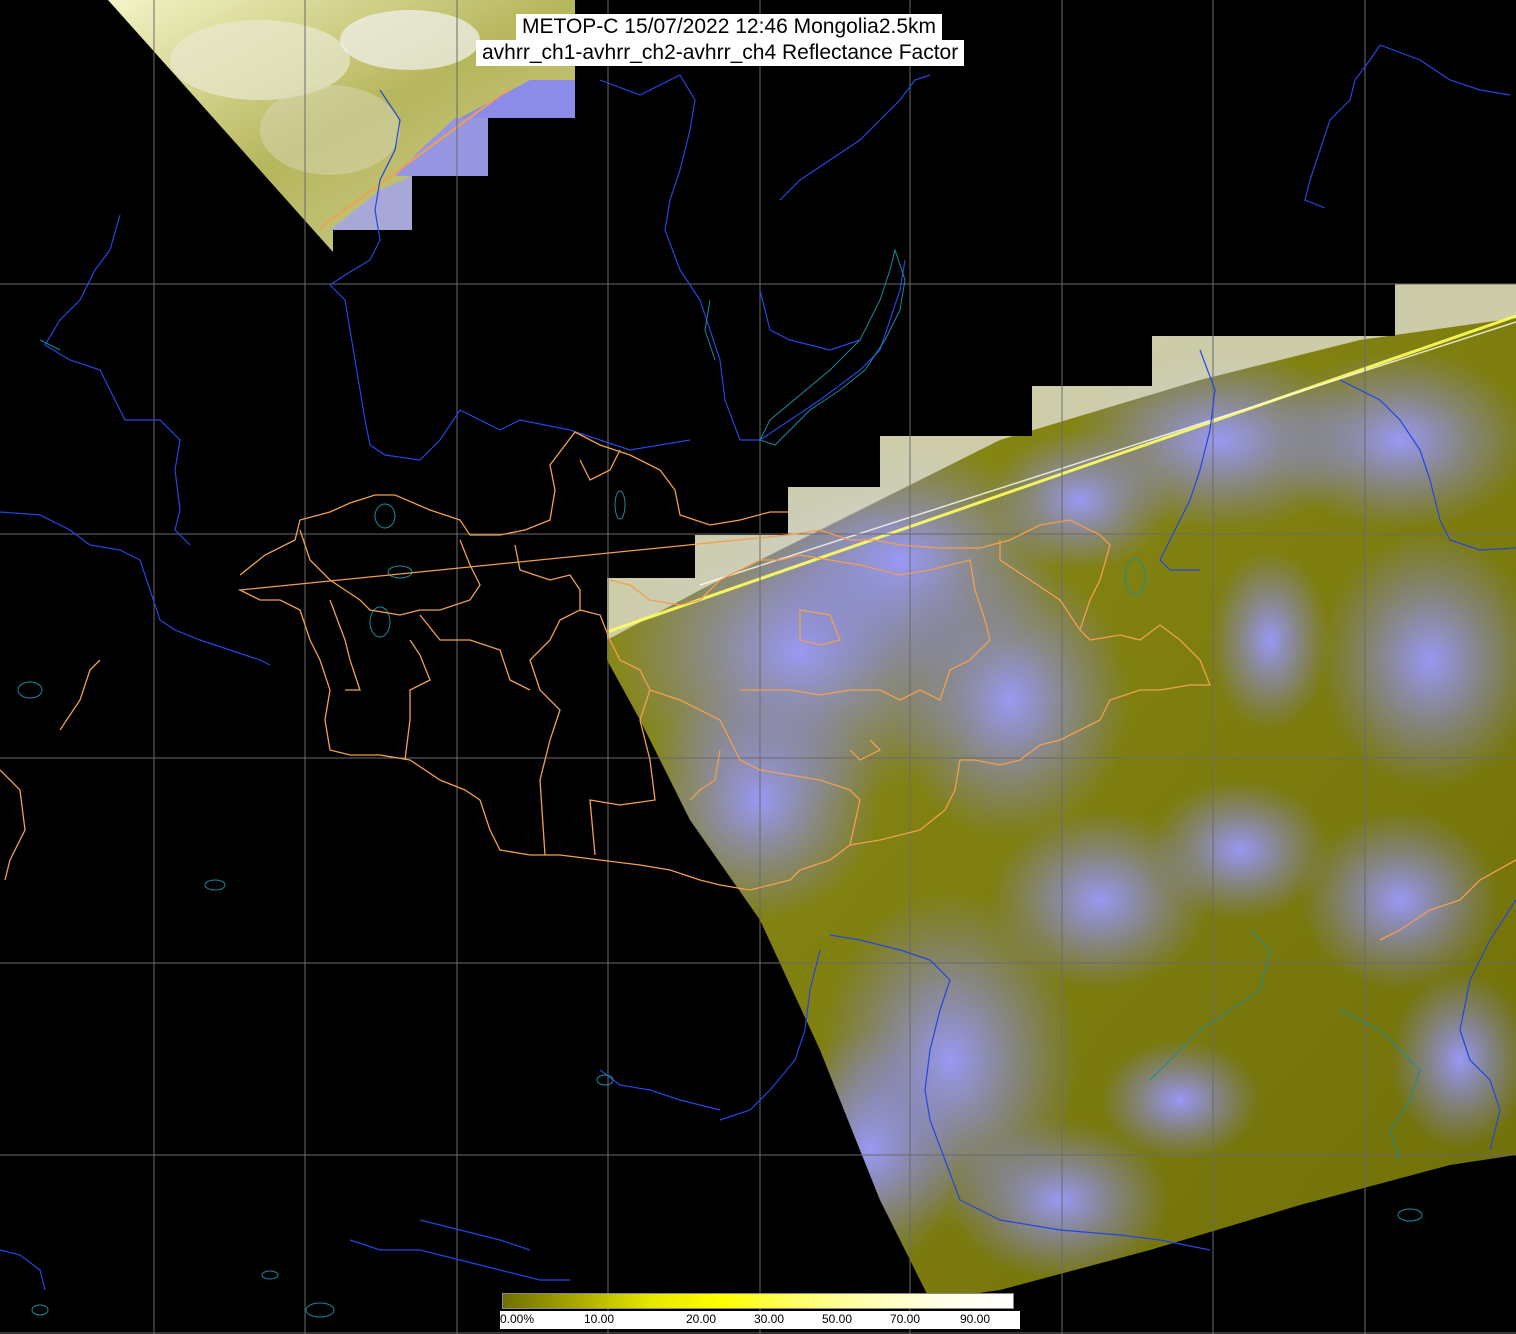 The width and height of the screenshot is (1516, 1334). I want to click on colorbar-tick-label: 70.00, so click(905, 1319).